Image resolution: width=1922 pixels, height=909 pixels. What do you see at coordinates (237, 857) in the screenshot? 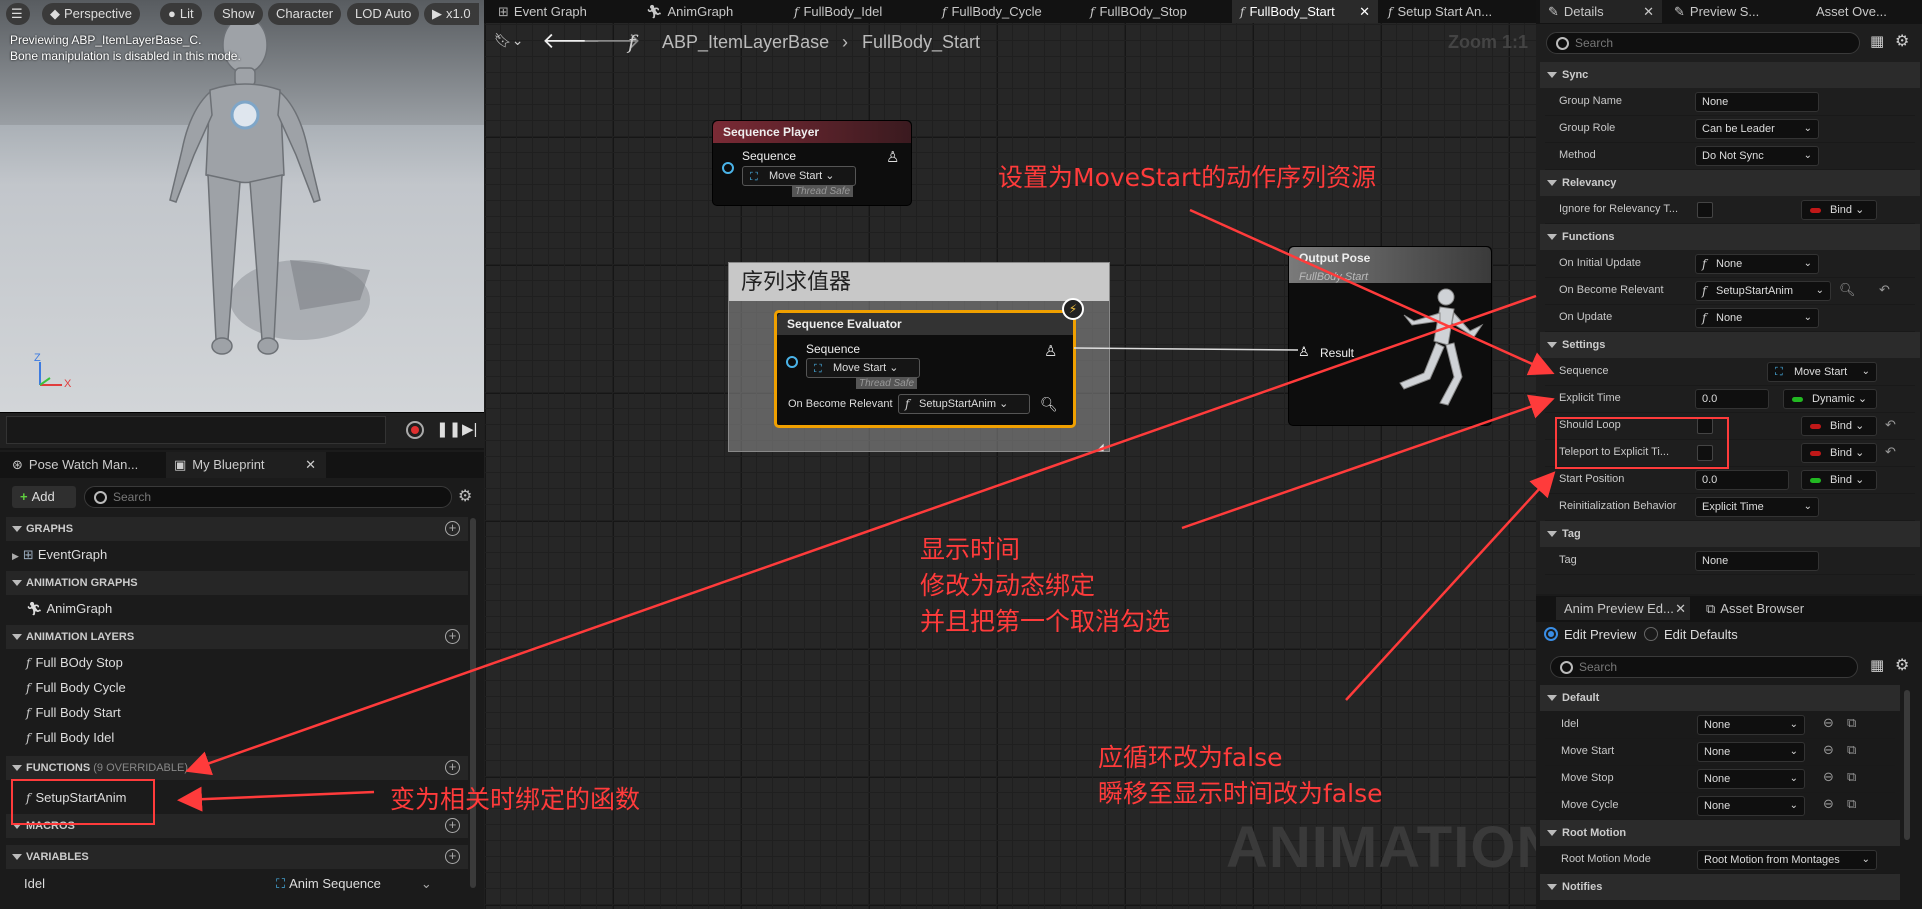
I see `section-variables: VARIABLES +` at bounding box center [237, 857].